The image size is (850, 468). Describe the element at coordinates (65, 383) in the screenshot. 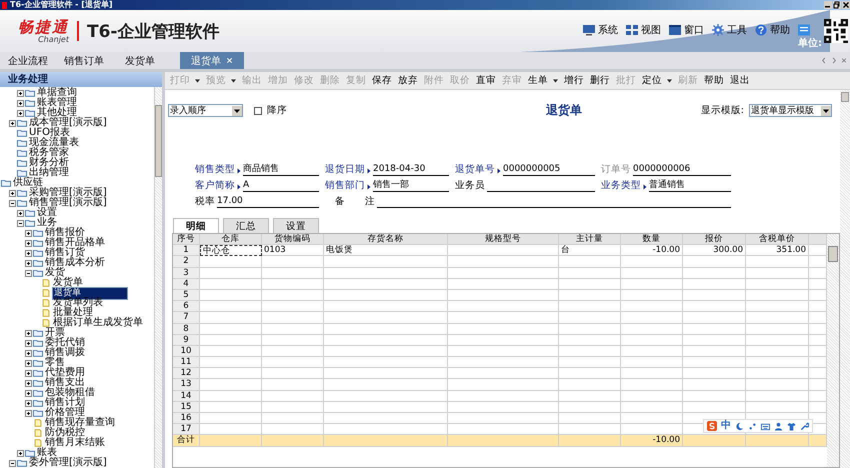

I see `tree-item: 销售支出` at that location.